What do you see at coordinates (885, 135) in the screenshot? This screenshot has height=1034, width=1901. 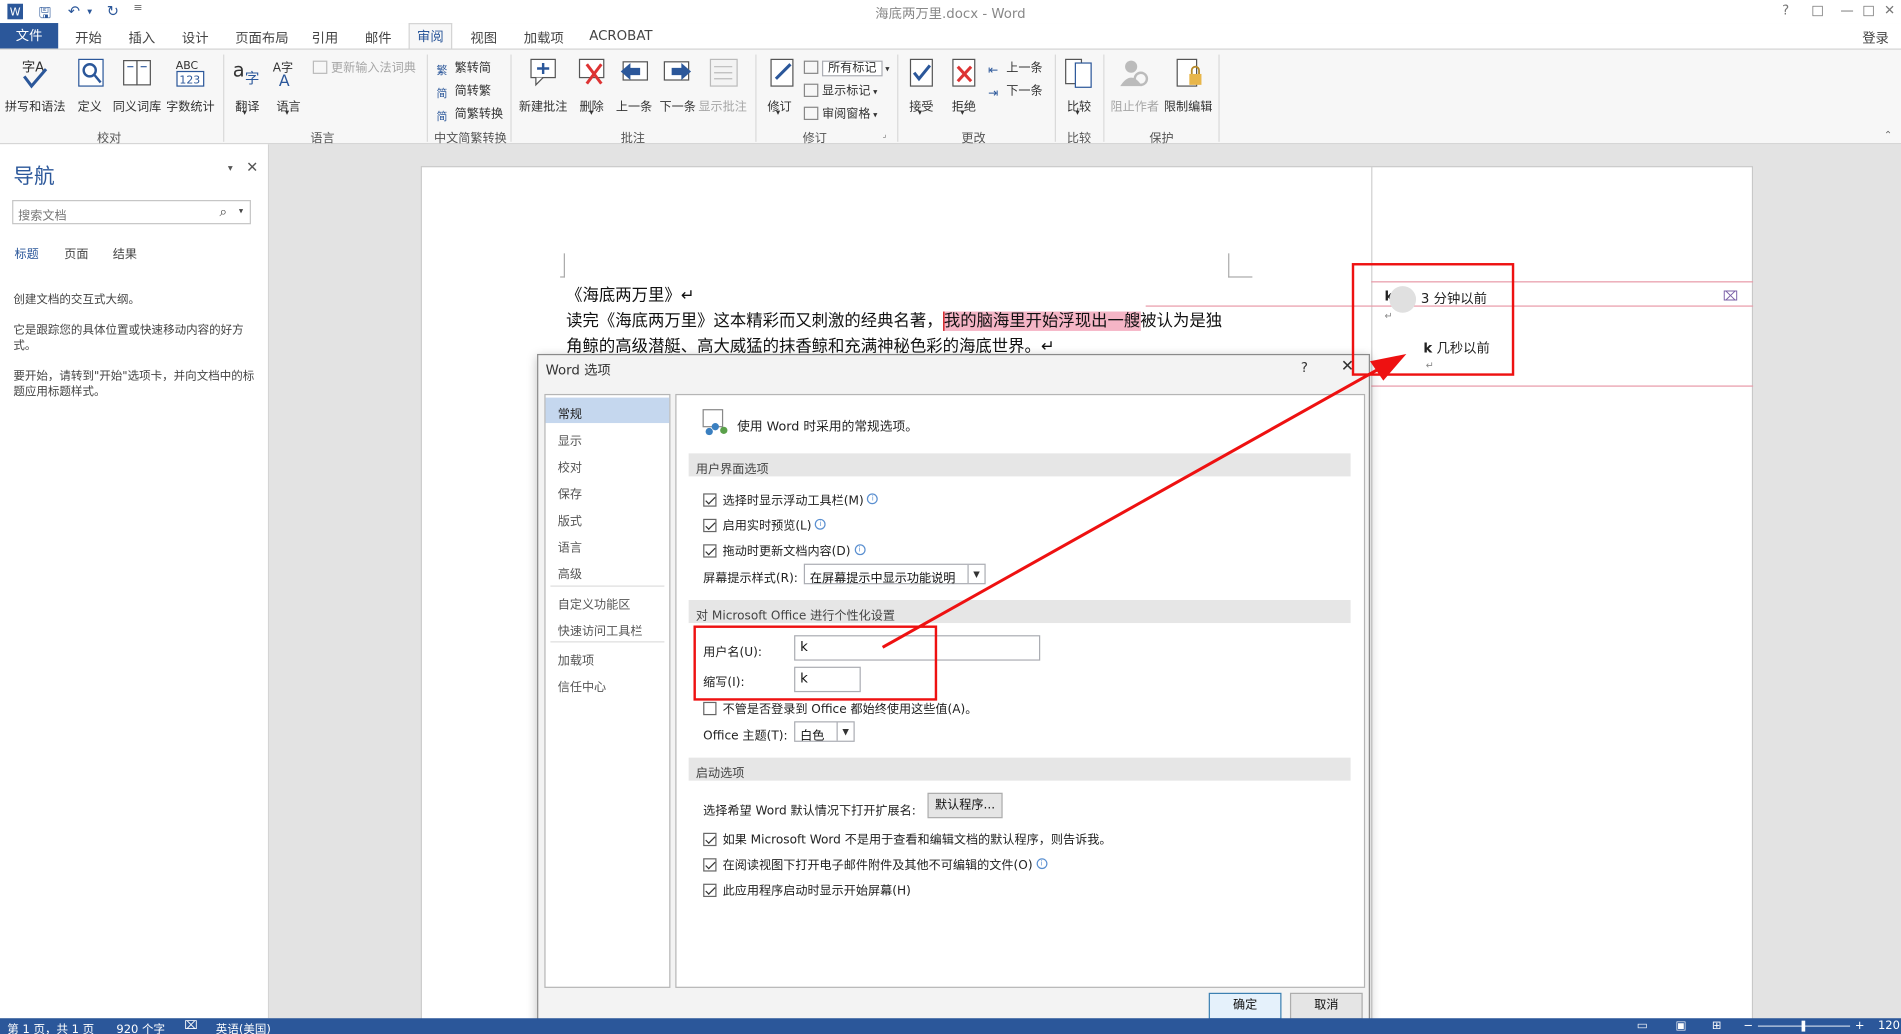 I see `tracking-launcher-icon: ⌟` at bounding box center [885, 135].